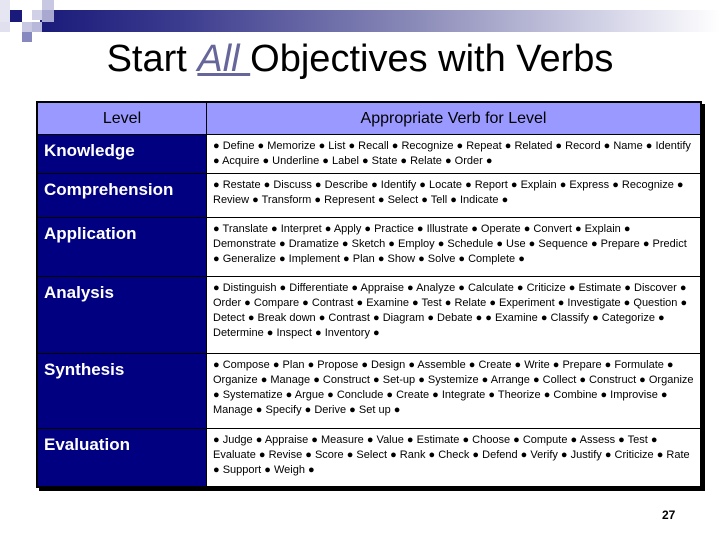 This screenshot has width=720, height=540. Describe the element at coordinates (432, 59) in the screenshot. I see `title-suffix: Objectives with Verbs` at that location.